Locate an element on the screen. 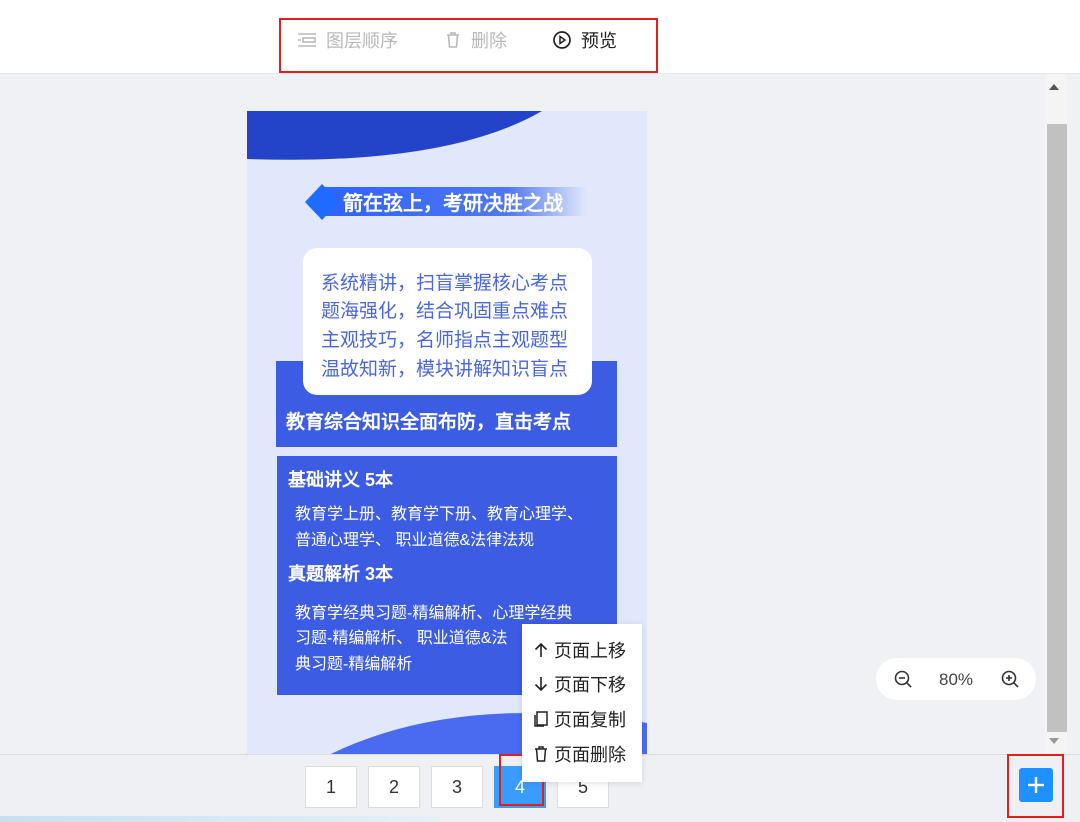 The height and width of the screenshot is (822, 1080). scroll-down-arrow-icon is located at coordinates (1054, 741).